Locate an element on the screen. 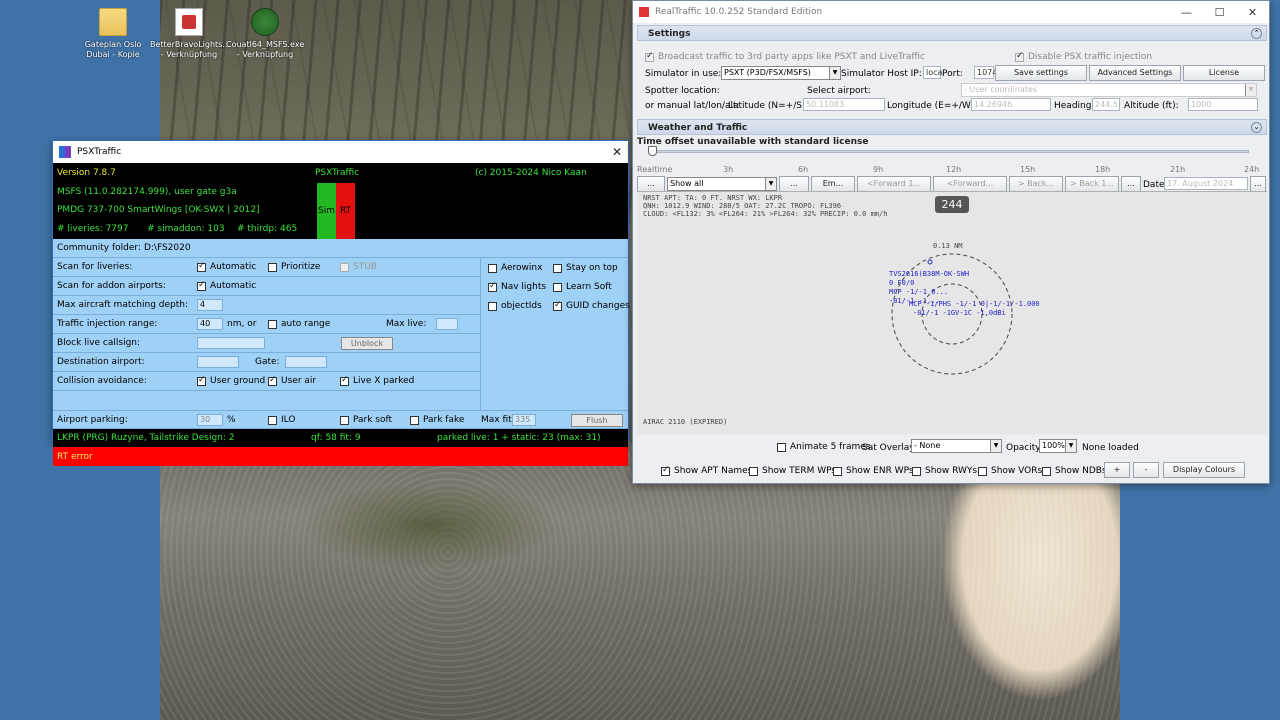  auto-range-option: auto range is located at coordinates (299, 324).